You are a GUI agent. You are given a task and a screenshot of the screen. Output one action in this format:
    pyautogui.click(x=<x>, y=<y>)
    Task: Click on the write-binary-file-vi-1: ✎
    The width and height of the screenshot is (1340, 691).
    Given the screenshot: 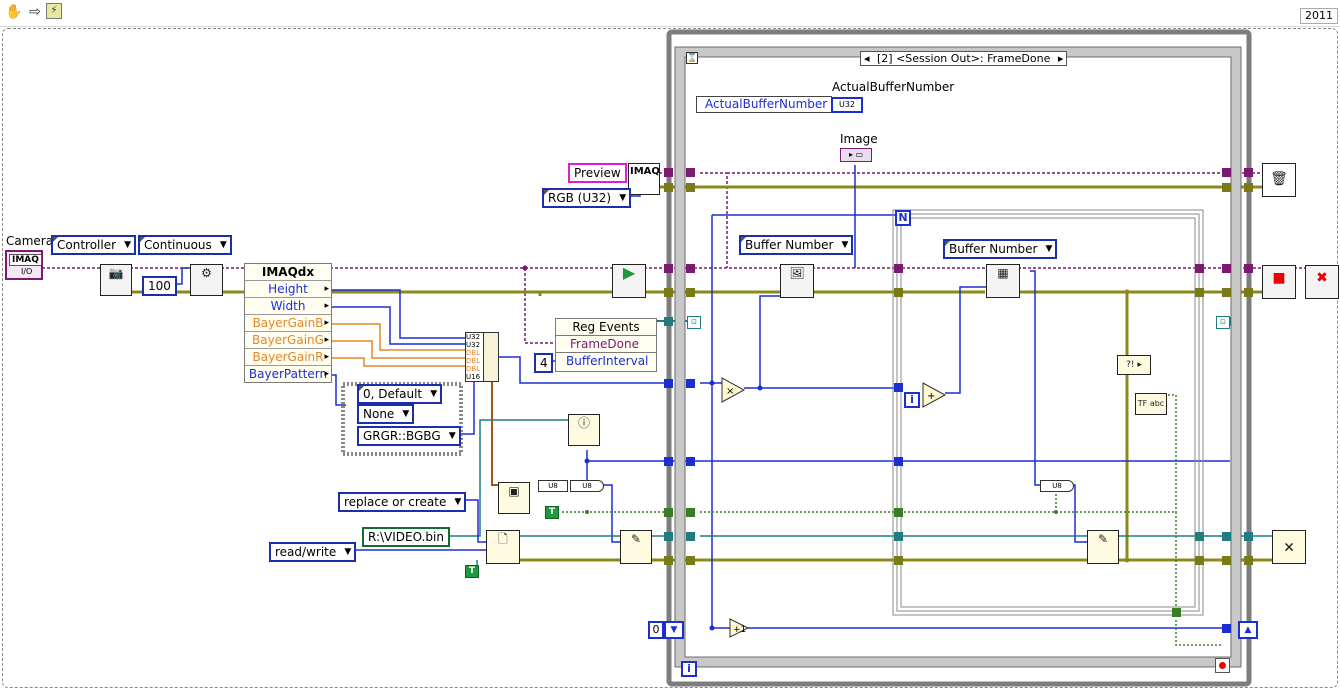 What is the action you would take?
    pyautogui.click(x=636, y=547)
    